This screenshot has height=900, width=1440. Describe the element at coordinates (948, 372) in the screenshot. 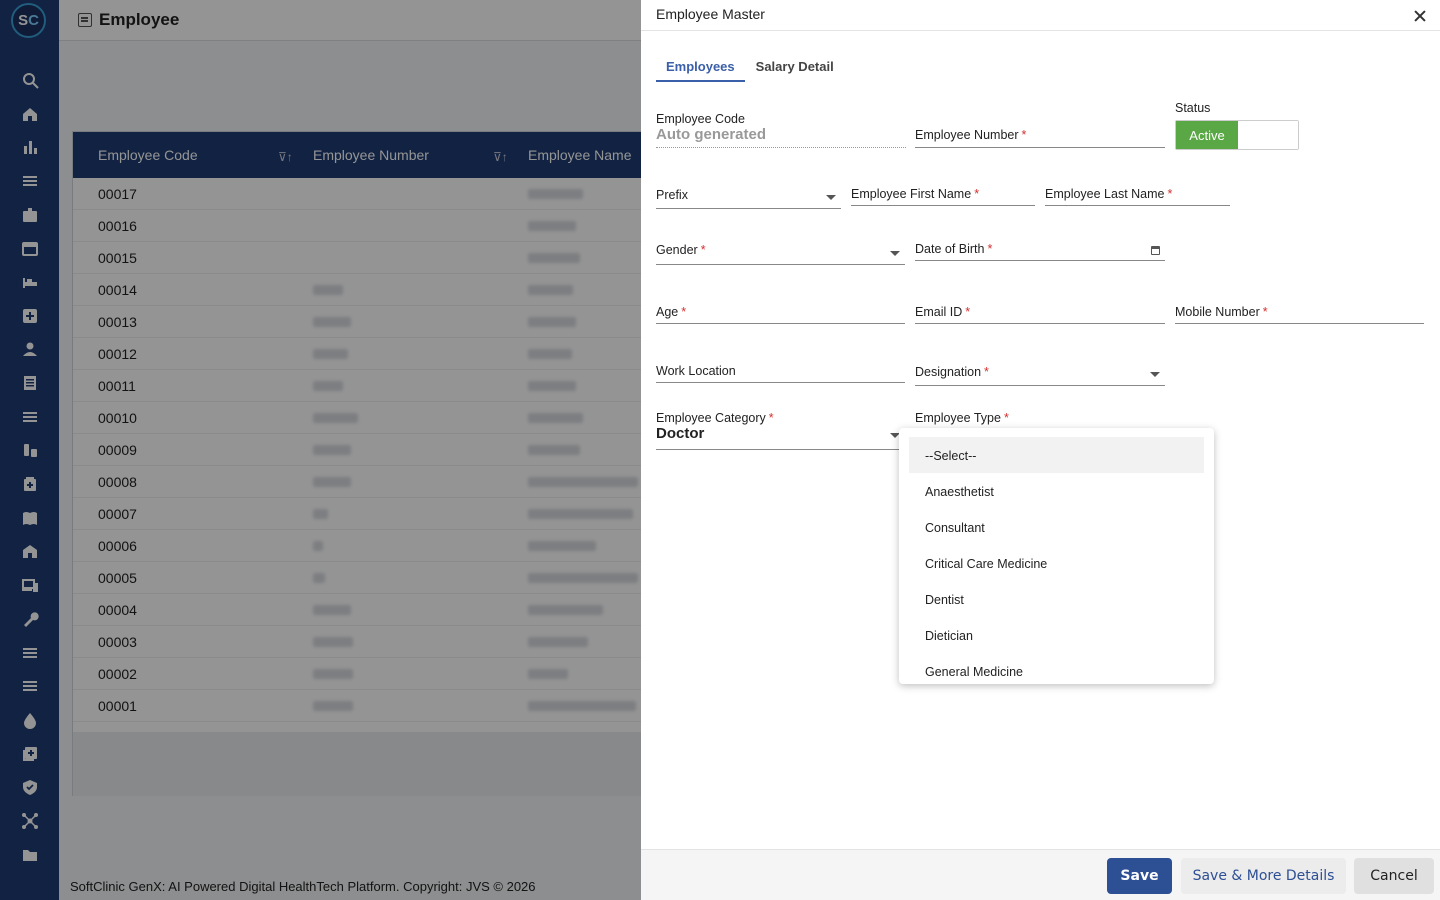

I see `designation-label: Designation` at that location.